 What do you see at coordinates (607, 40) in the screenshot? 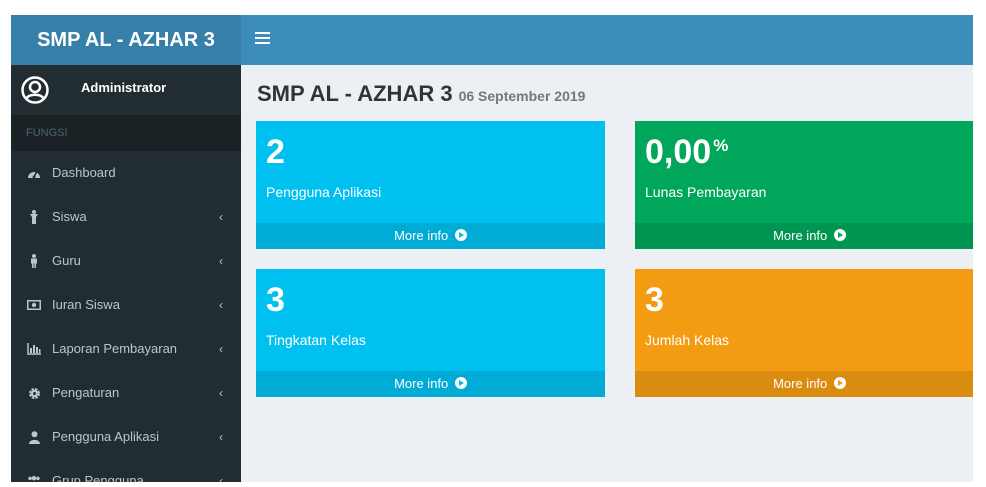
I see `top-navbar` at bounding box center [607, 40].